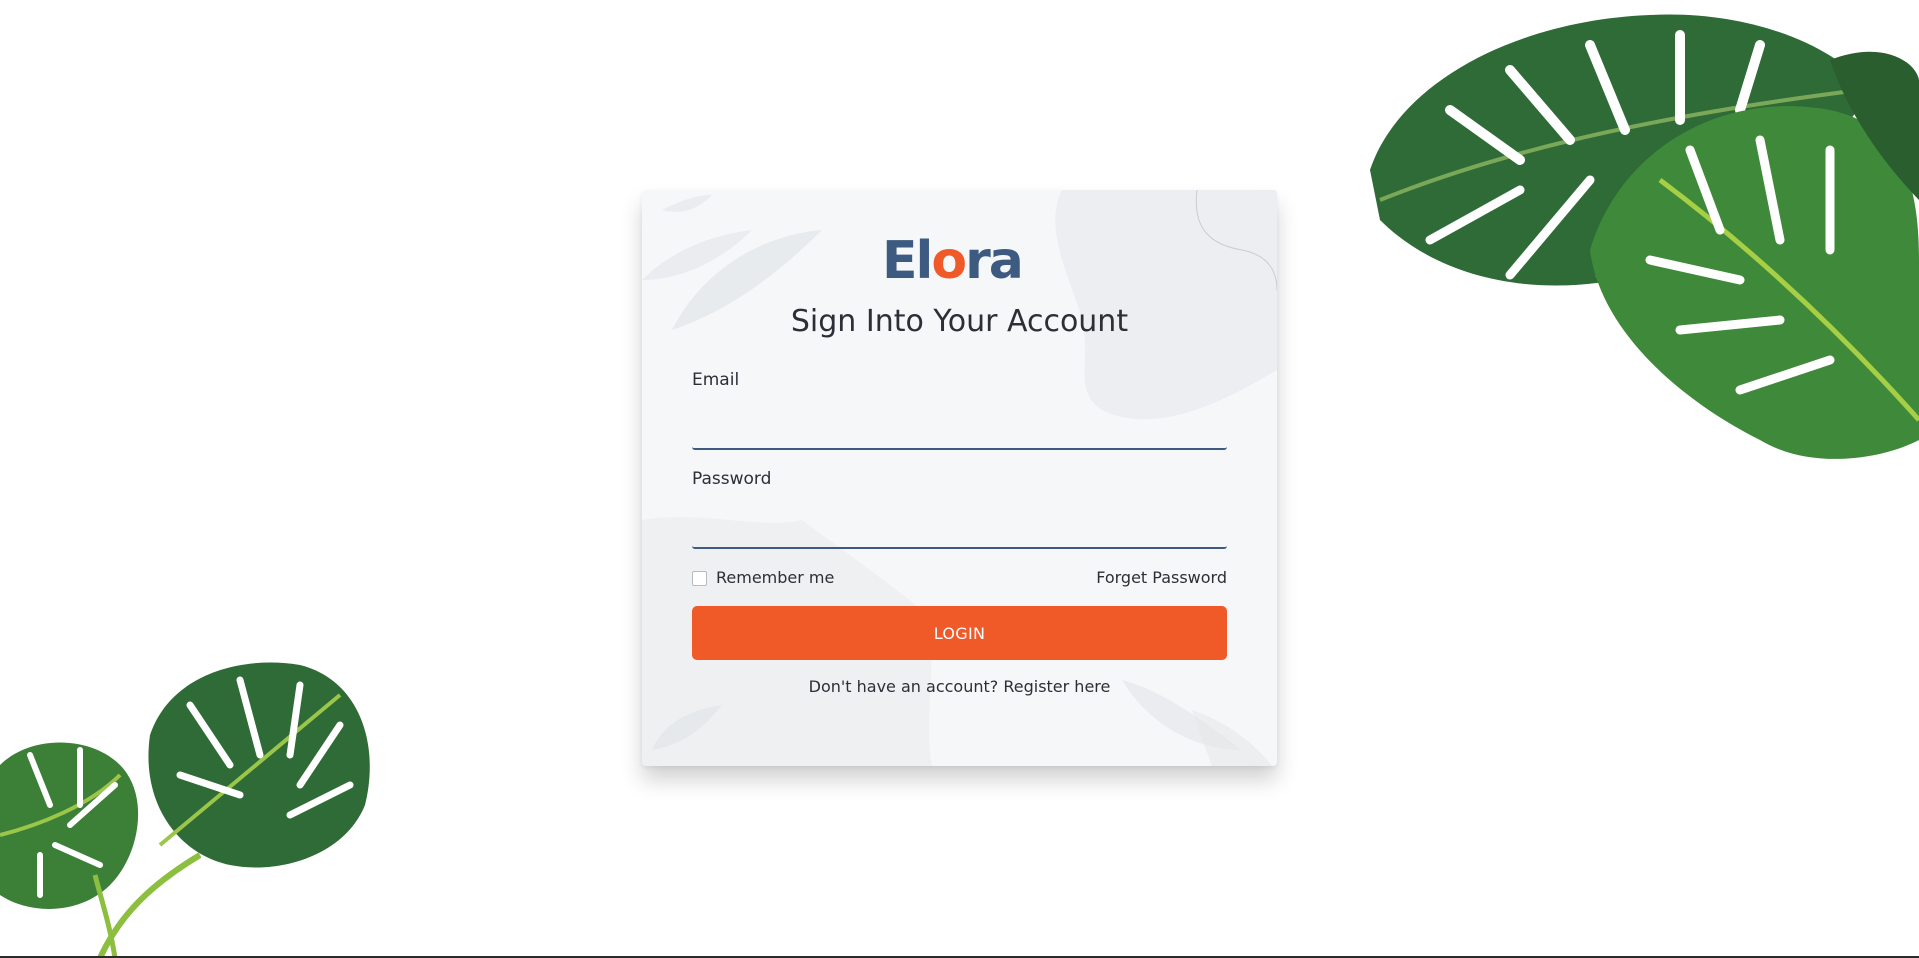 This screenshot has width=1919, height=958. I want to click on email-label: Email, so click(716, 380).